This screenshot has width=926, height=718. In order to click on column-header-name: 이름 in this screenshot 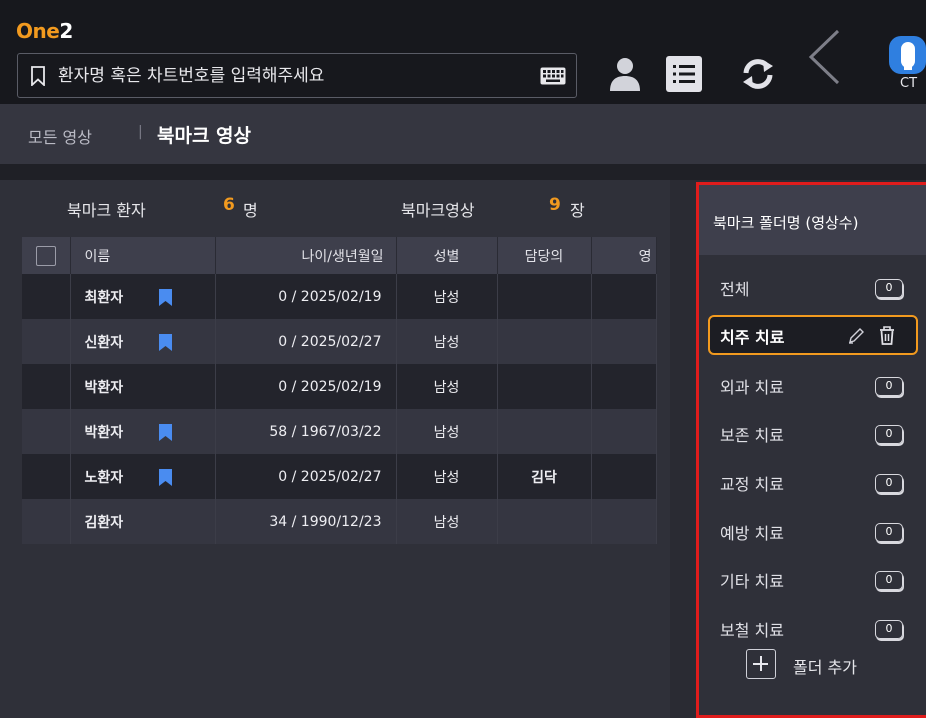, I will do `click(143, 255)`.